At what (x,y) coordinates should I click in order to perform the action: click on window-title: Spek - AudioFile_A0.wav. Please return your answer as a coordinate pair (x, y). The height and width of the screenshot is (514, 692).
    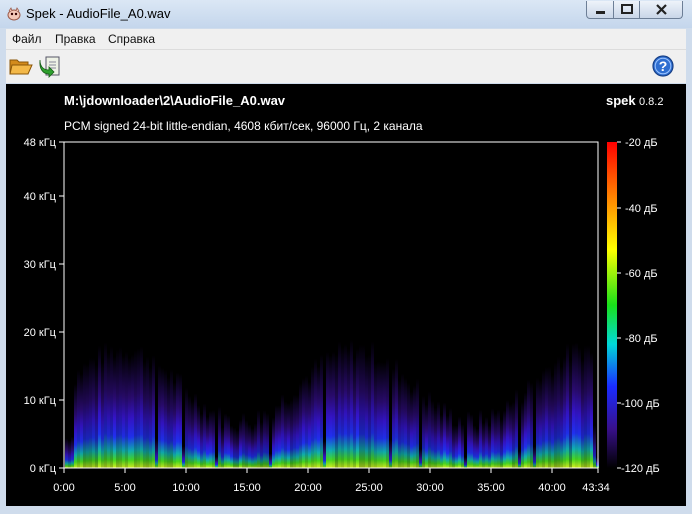
    Looking at the image, I should click on (98, 13).